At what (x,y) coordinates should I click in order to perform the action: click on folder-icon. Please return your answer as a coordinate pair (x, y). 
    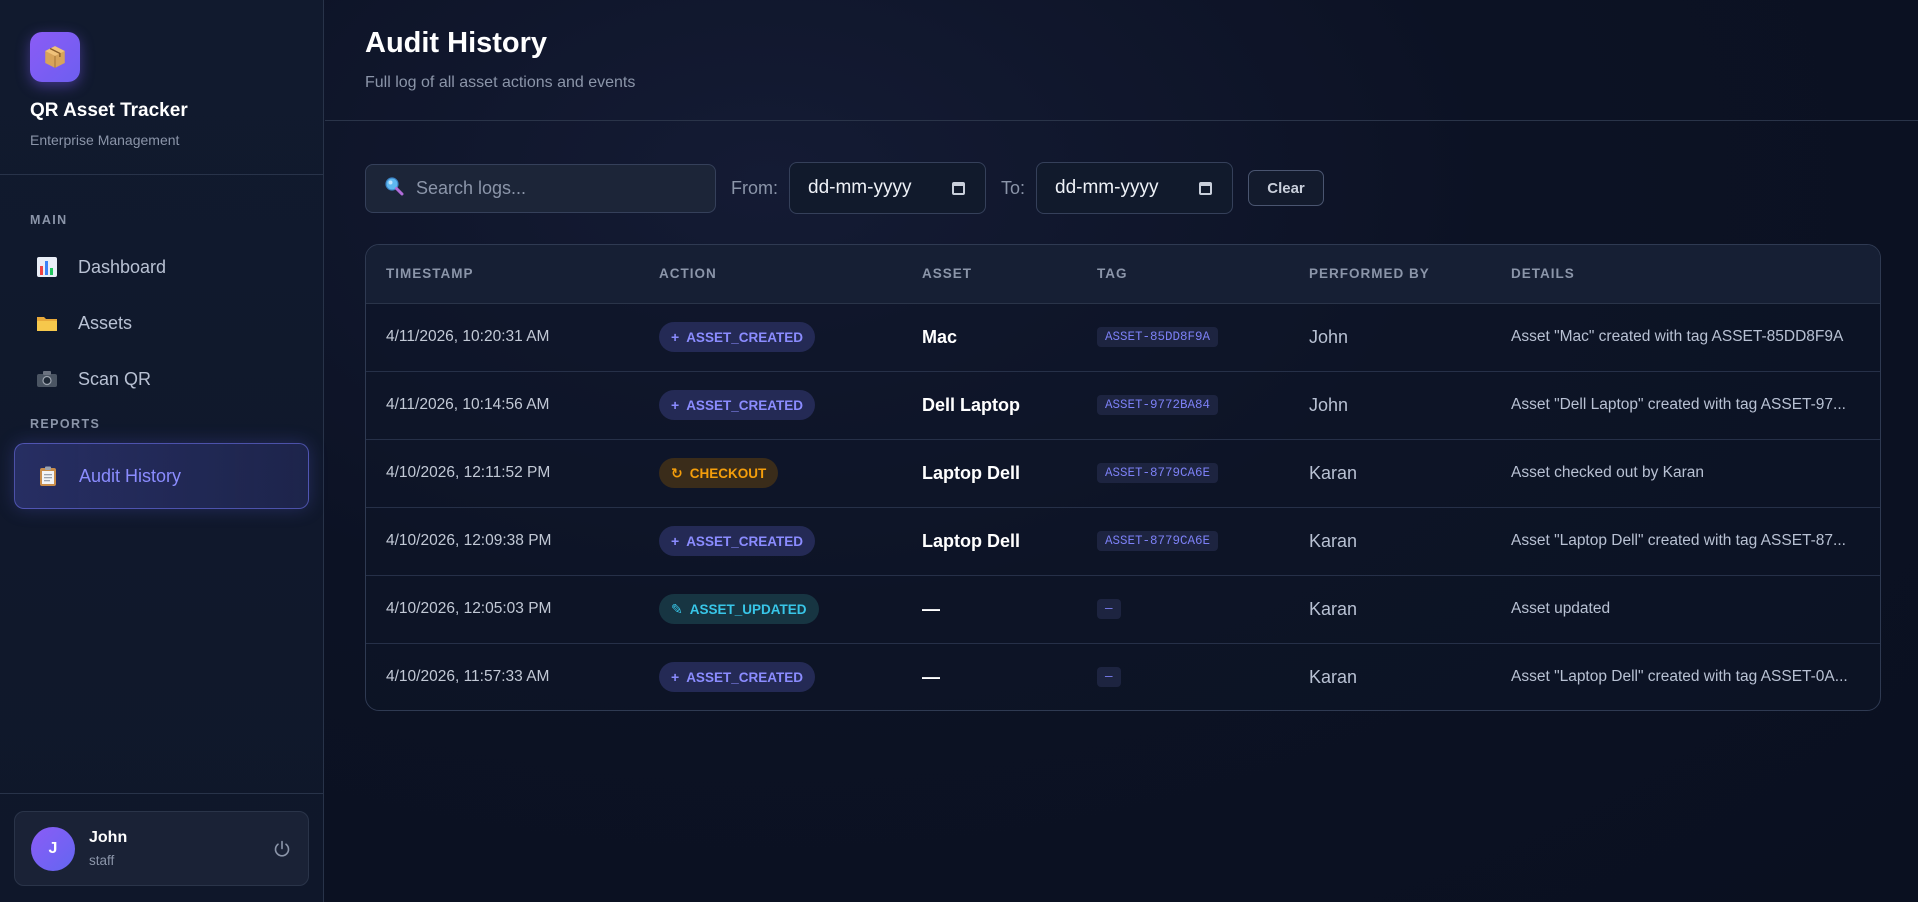
    Looking at the image, I should click on (47, 323).